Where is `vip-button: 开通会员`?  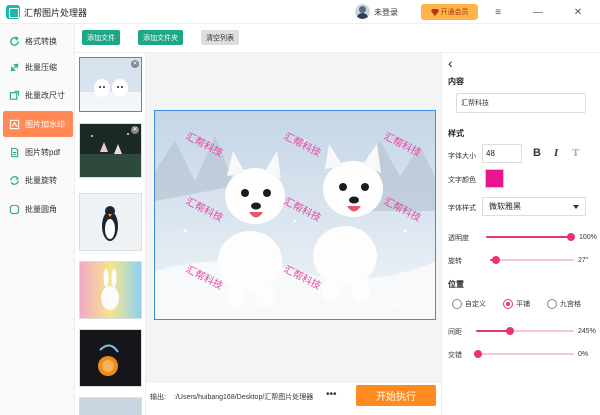 vip-button: 开通会员 is located at coordinates (449, 12).